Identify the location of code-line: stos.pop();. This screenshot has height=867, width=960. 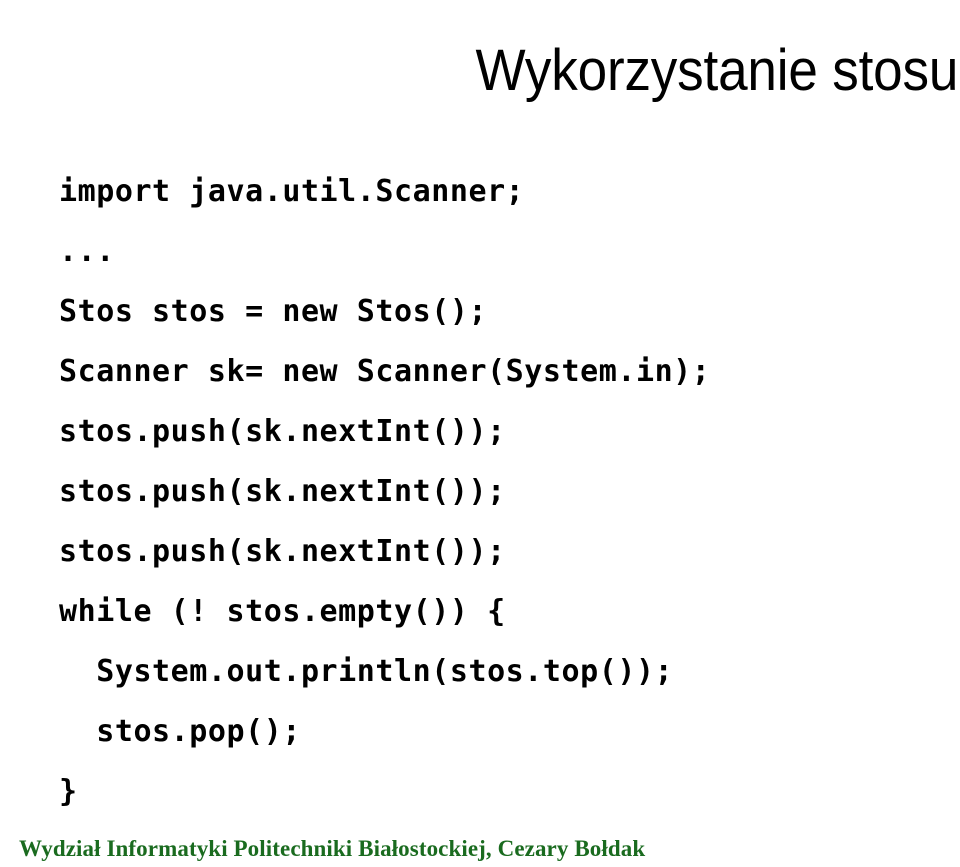
(180, 731).